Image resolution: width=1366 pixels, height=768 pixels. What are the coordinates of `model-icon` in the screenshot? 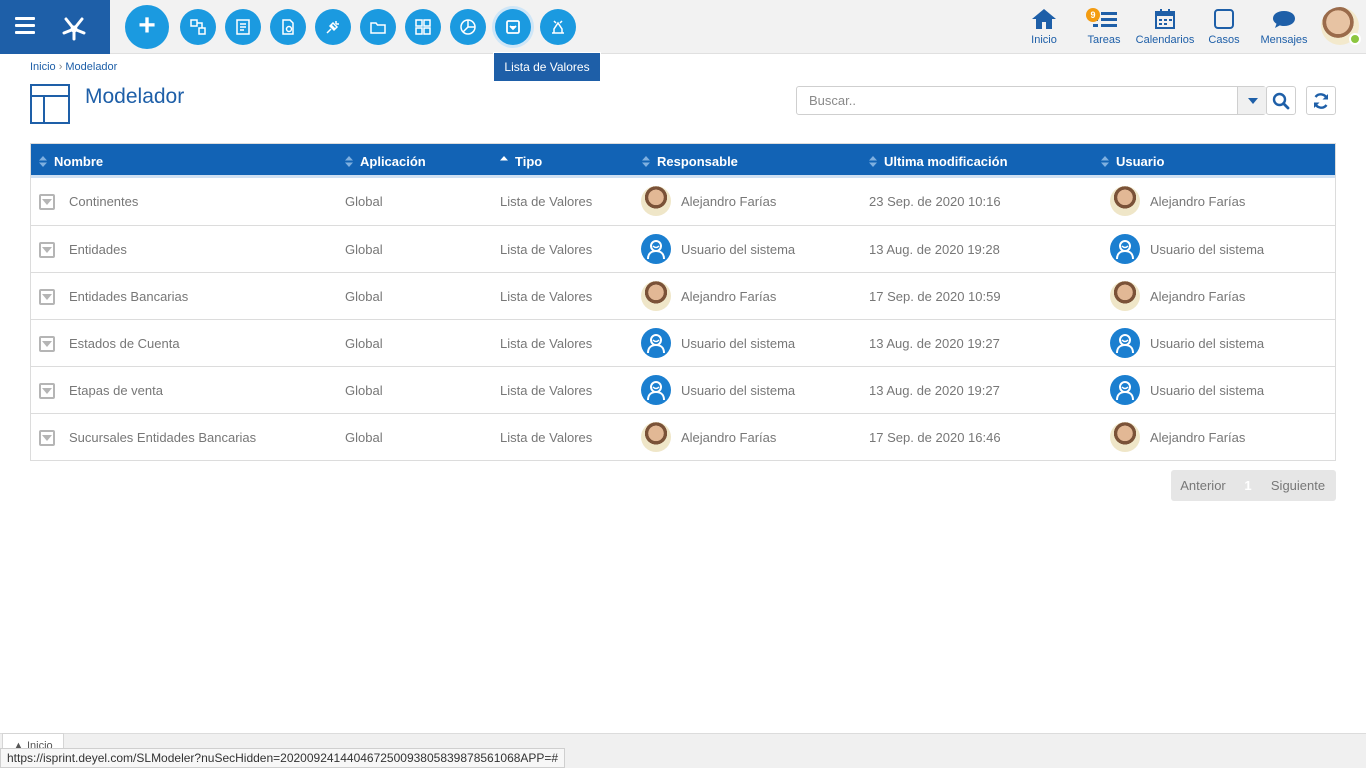 It's located at (558, 27).